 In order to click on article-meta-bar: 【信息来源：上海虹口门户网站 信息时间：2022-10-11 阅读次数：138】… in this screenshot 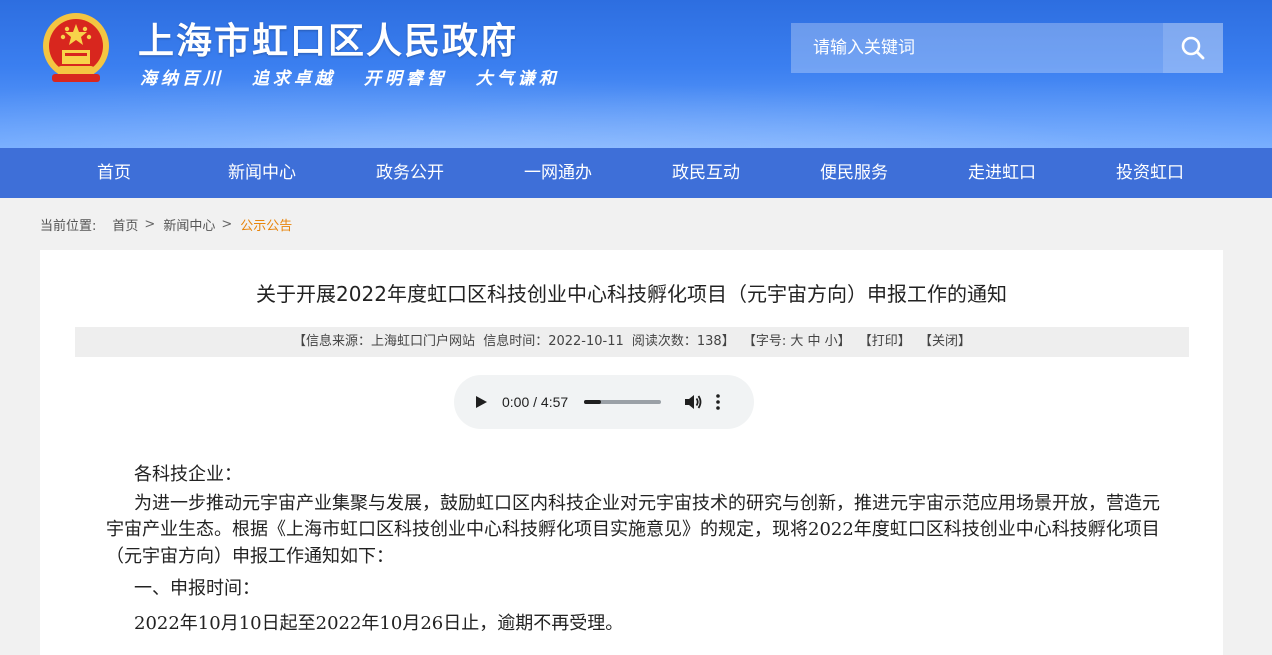, I will do `click(632, 342)`.